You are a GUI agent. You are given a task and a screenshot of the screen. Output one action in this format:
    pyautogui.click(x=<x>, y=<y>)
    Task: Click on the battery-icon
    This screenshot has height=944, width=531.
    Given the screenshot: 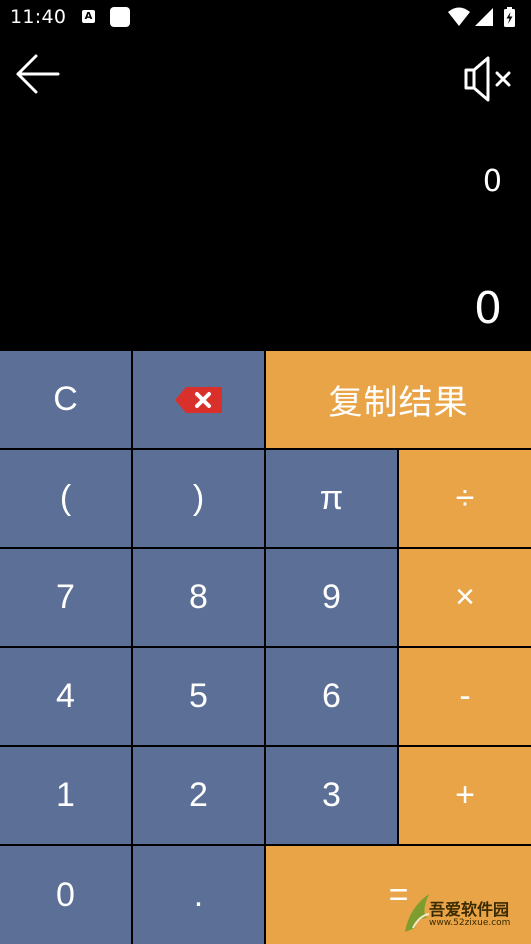 What is the action you would take?
    pyautogui.click(x=509, y=17)
    